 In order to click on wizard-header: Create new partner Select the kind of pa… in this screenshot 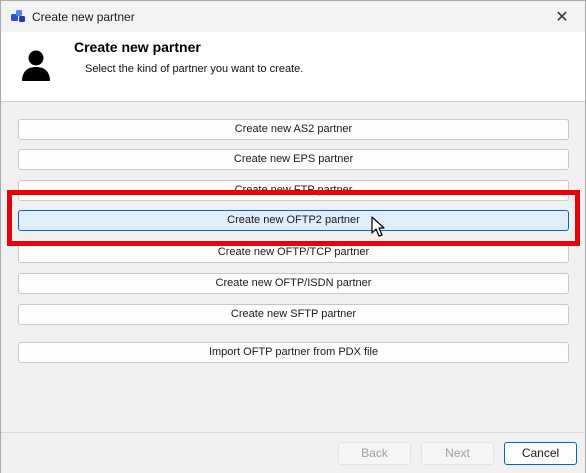, I will do `click(293, 67)`.